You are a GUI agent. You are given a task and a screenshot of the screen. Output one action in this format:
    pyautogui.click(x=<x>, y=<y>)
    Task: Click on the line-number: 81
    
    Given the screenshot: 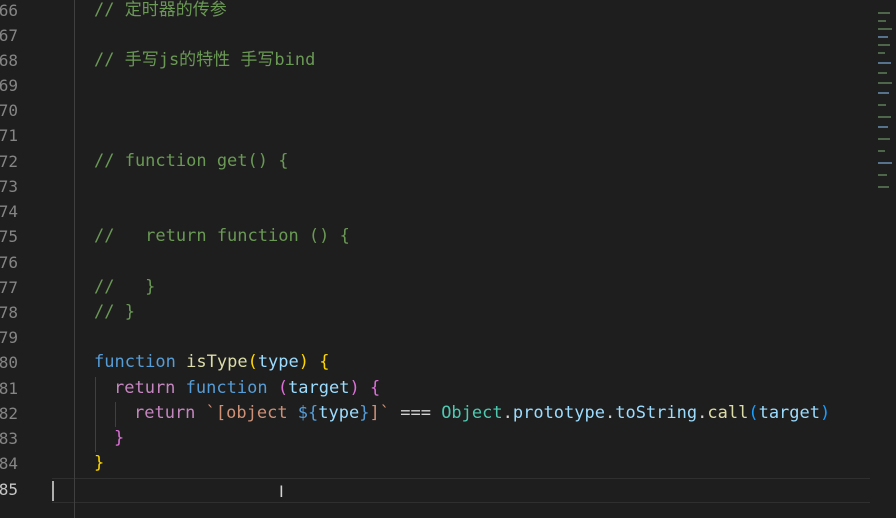 What is the action you would take?
    pyautogui.click(x=9, y=388)
    